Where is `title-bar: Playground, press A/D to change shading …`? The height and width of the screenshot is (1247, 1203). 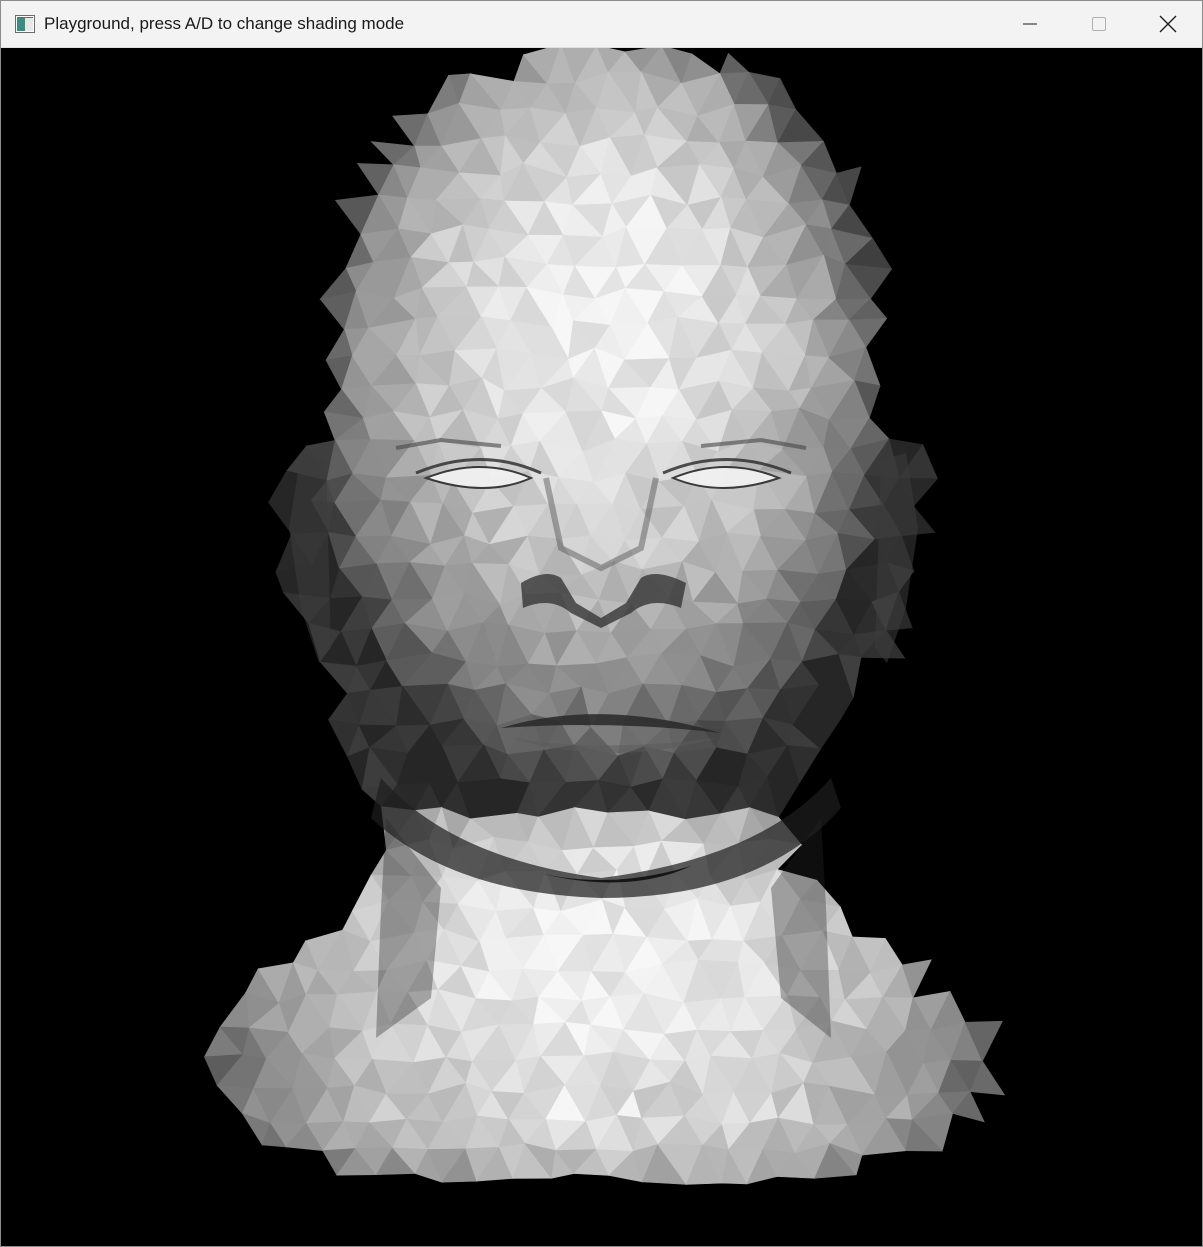
title-bar: Playground, press A/D to change shading … is located at coordinates (601, 24).